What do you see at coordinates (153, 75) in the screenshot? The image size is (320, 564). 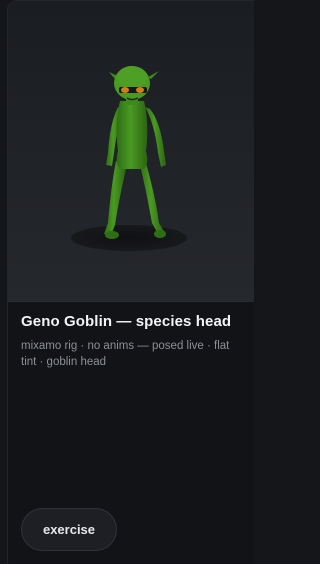 I see `right-ear` at bounding box center [153, 75].